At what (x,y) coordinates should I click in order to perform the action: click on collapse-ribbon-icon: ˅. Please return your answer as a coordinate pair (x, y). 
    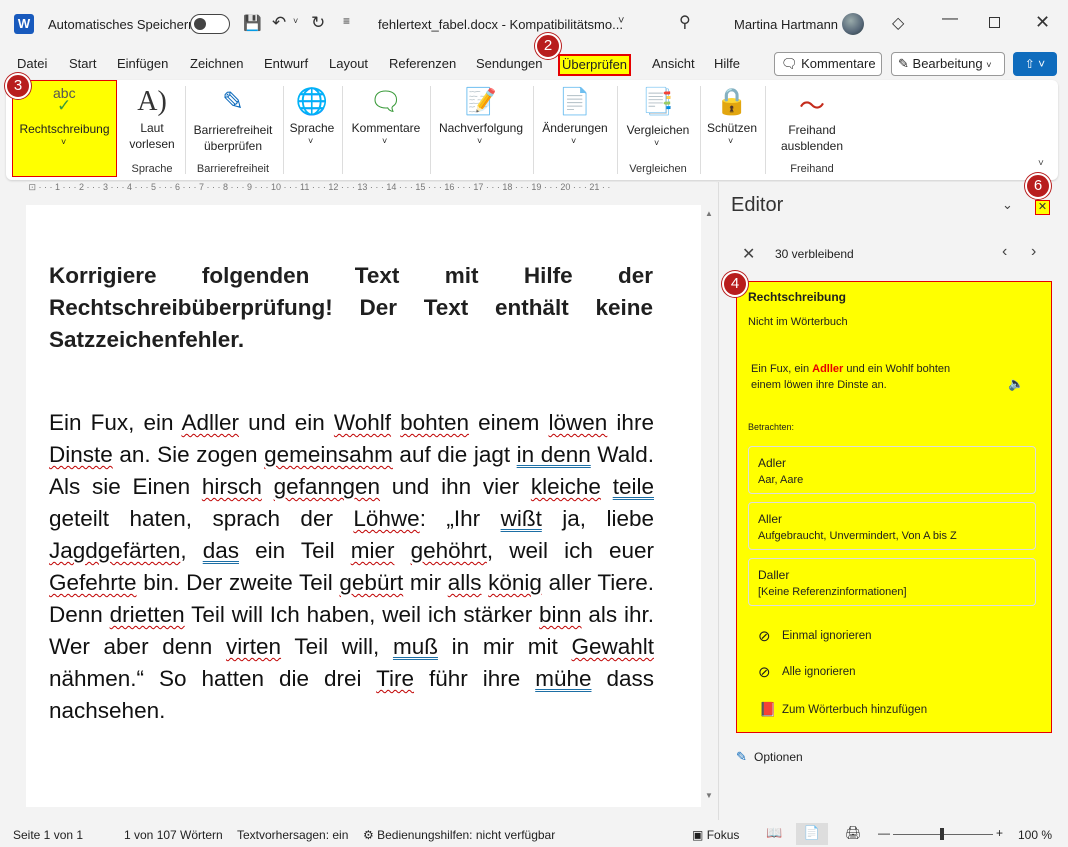
    Looking at the image, I should click on (1041, 163).